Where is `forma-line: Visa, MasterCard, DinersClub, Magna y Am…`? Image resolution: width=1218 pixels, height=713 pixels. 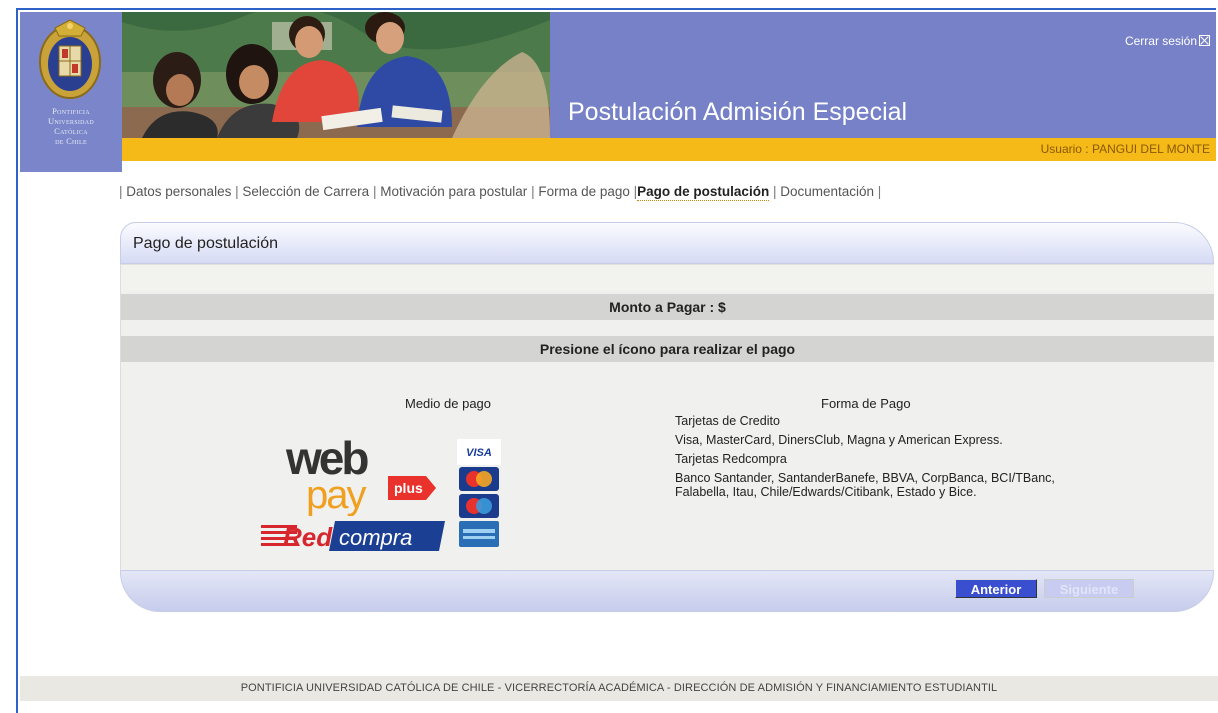 forma-line: Visa, MasterCard, DinersClub, Magna y Am… is located at coordinates (839, 440).